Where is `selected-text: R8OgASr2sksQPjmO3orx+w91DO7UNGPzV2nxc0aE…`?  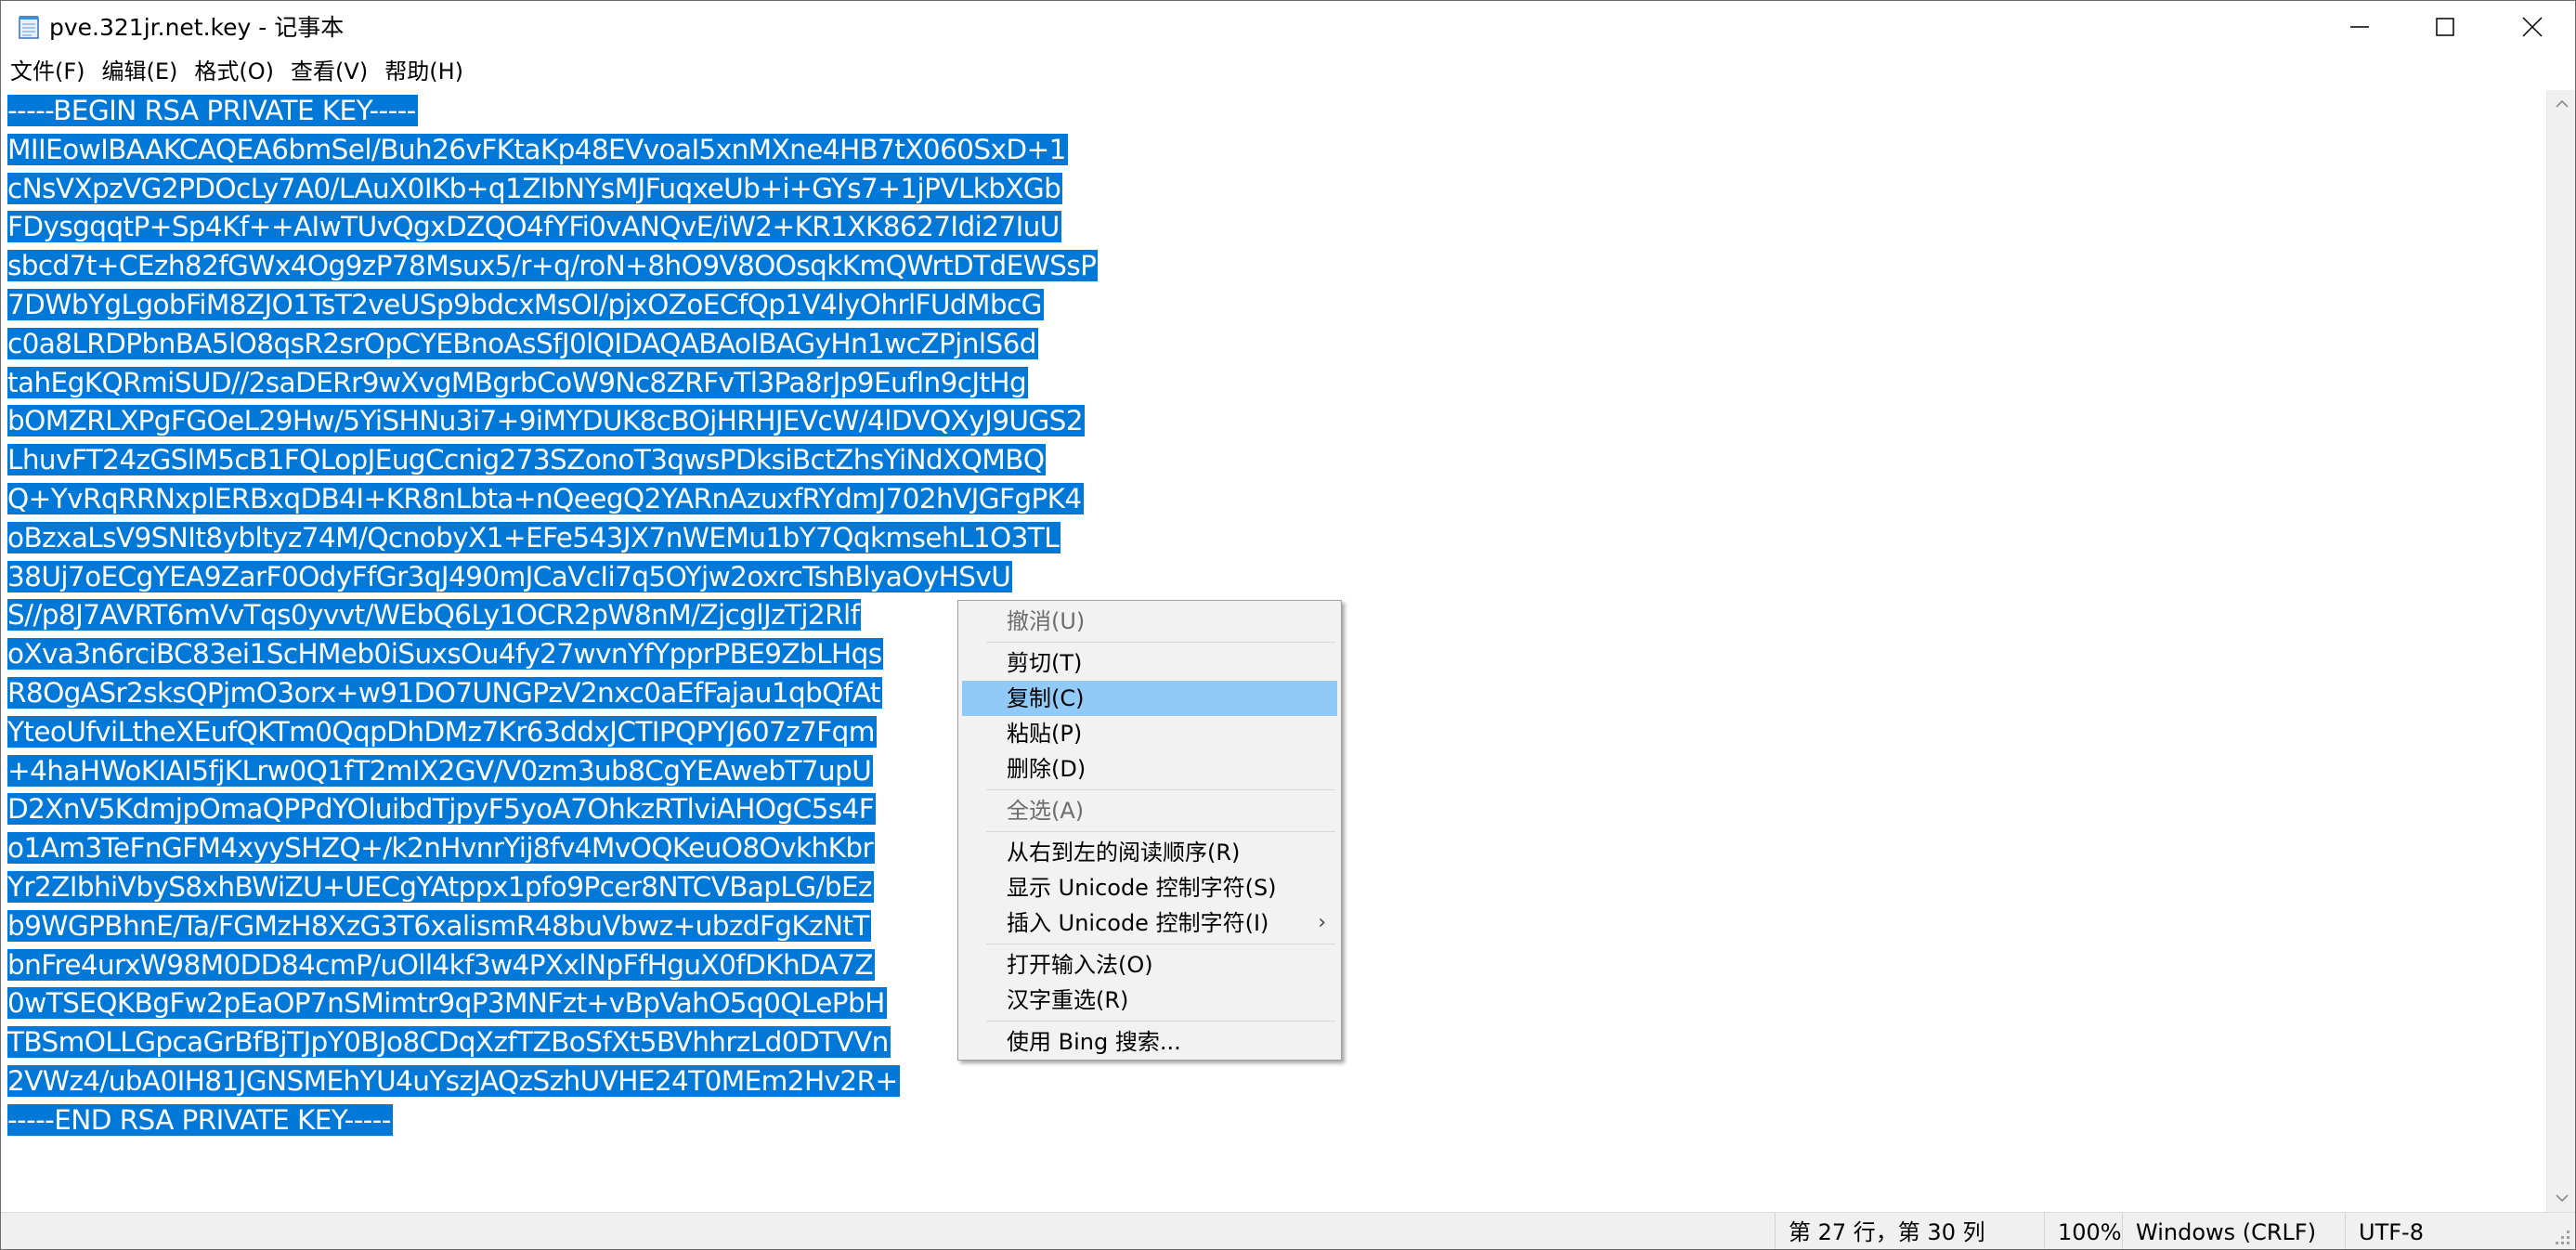
selected-text: R8OgASr2sksQPjmO3orx+w91DO7UNGPzV2nxc0aE… is located at coordinates (444, 692).